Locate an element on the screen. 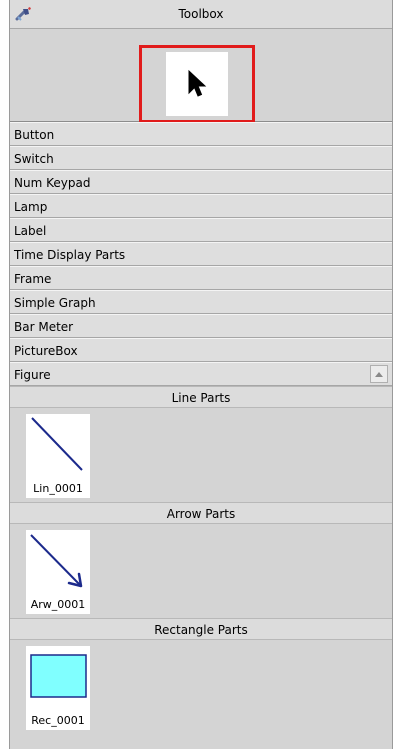 The height and width of the screenshot is (749, 397). category-label: Simple Graph is located at coordinates (55, 303).